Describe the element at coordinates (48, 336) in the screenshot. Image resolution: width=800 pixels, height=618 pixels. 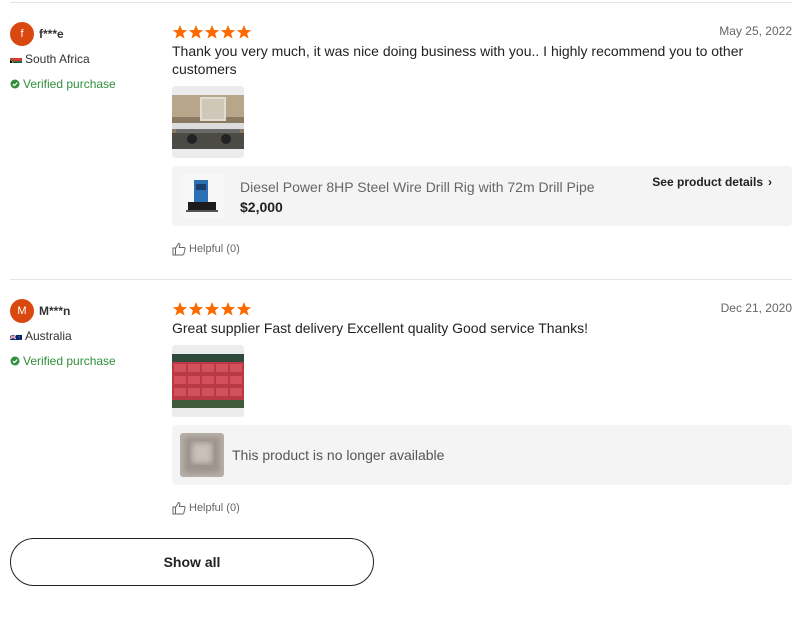
I see `country-label: Australia` at that location.